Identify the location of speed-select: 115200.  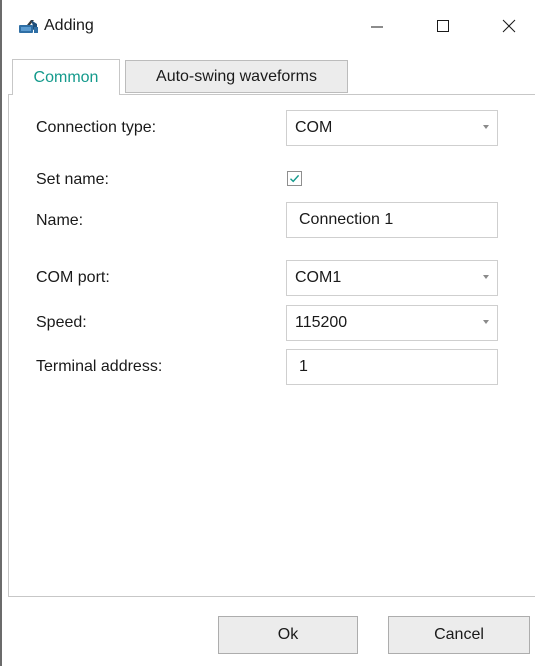
(392, 323).